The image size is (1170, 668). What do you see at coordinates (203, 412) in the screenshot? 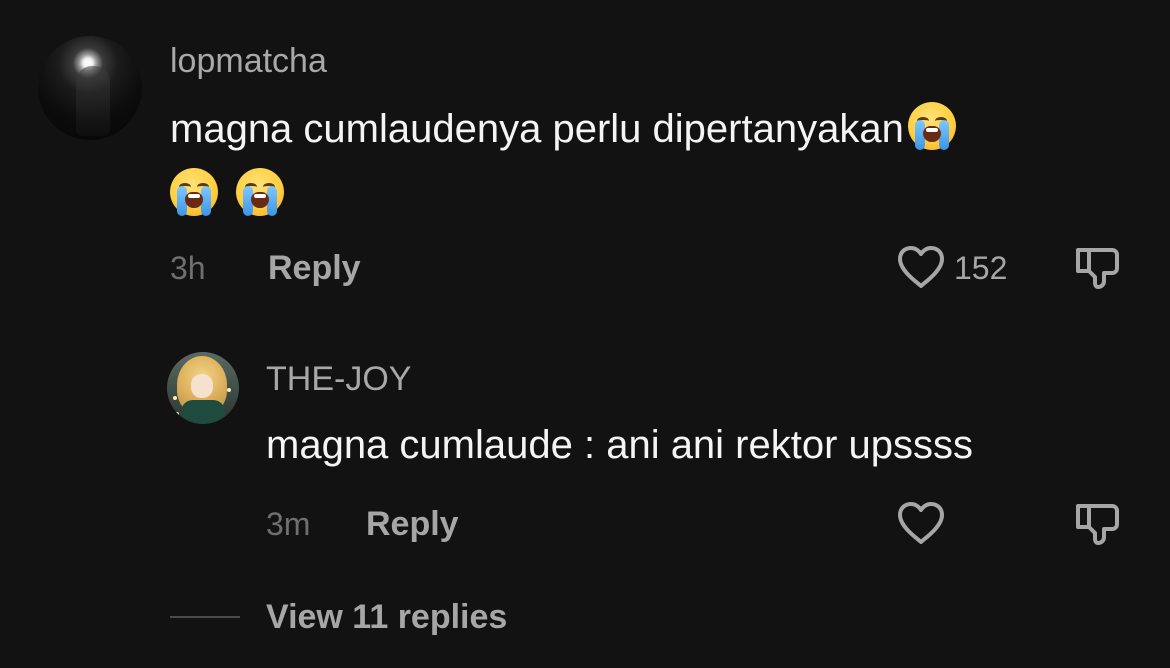
I see `avatar-body` at bounding box center [203, 412].